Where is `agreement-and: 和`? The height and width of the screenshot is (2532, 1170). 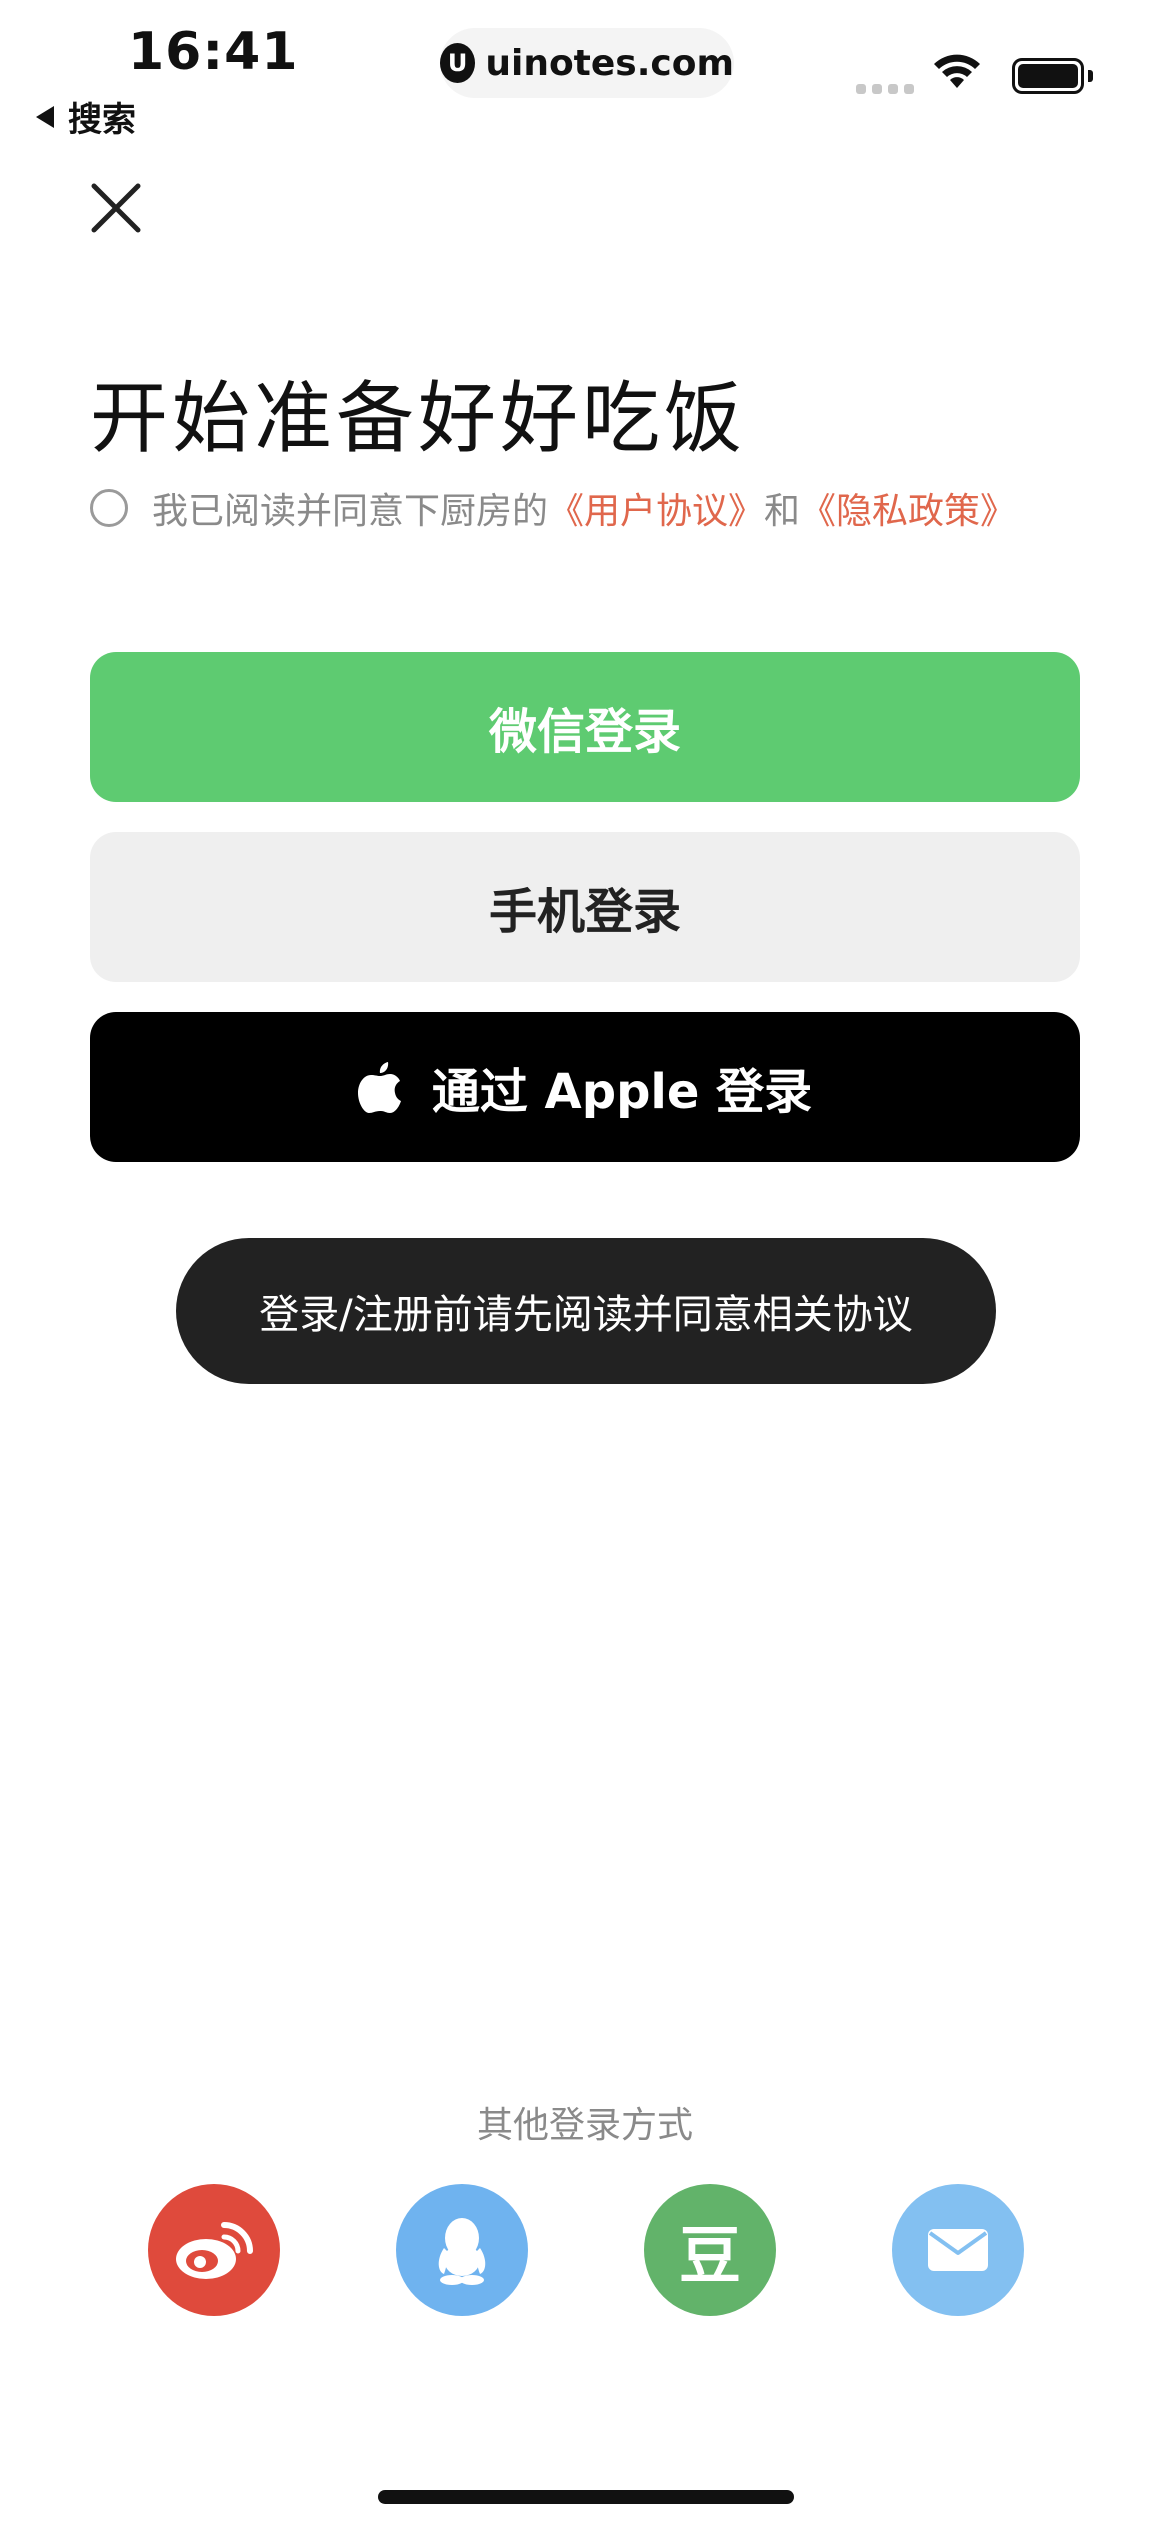
agreement-and: 和 is located at coordinates (782, 511).